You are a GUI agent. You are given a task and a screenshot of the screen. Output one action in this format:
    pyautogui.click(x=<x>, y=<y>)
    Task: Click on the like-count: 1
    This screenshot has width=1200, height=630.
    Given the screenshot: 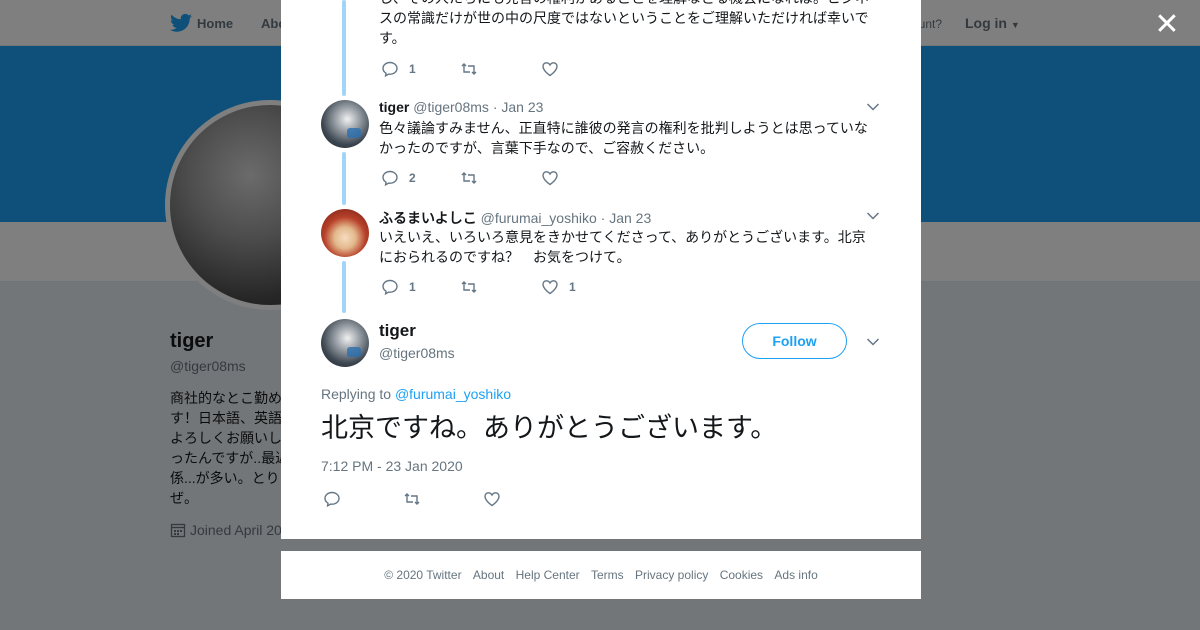 What is the action you would take?
    pyautogui.click(x=572, y=287)
    